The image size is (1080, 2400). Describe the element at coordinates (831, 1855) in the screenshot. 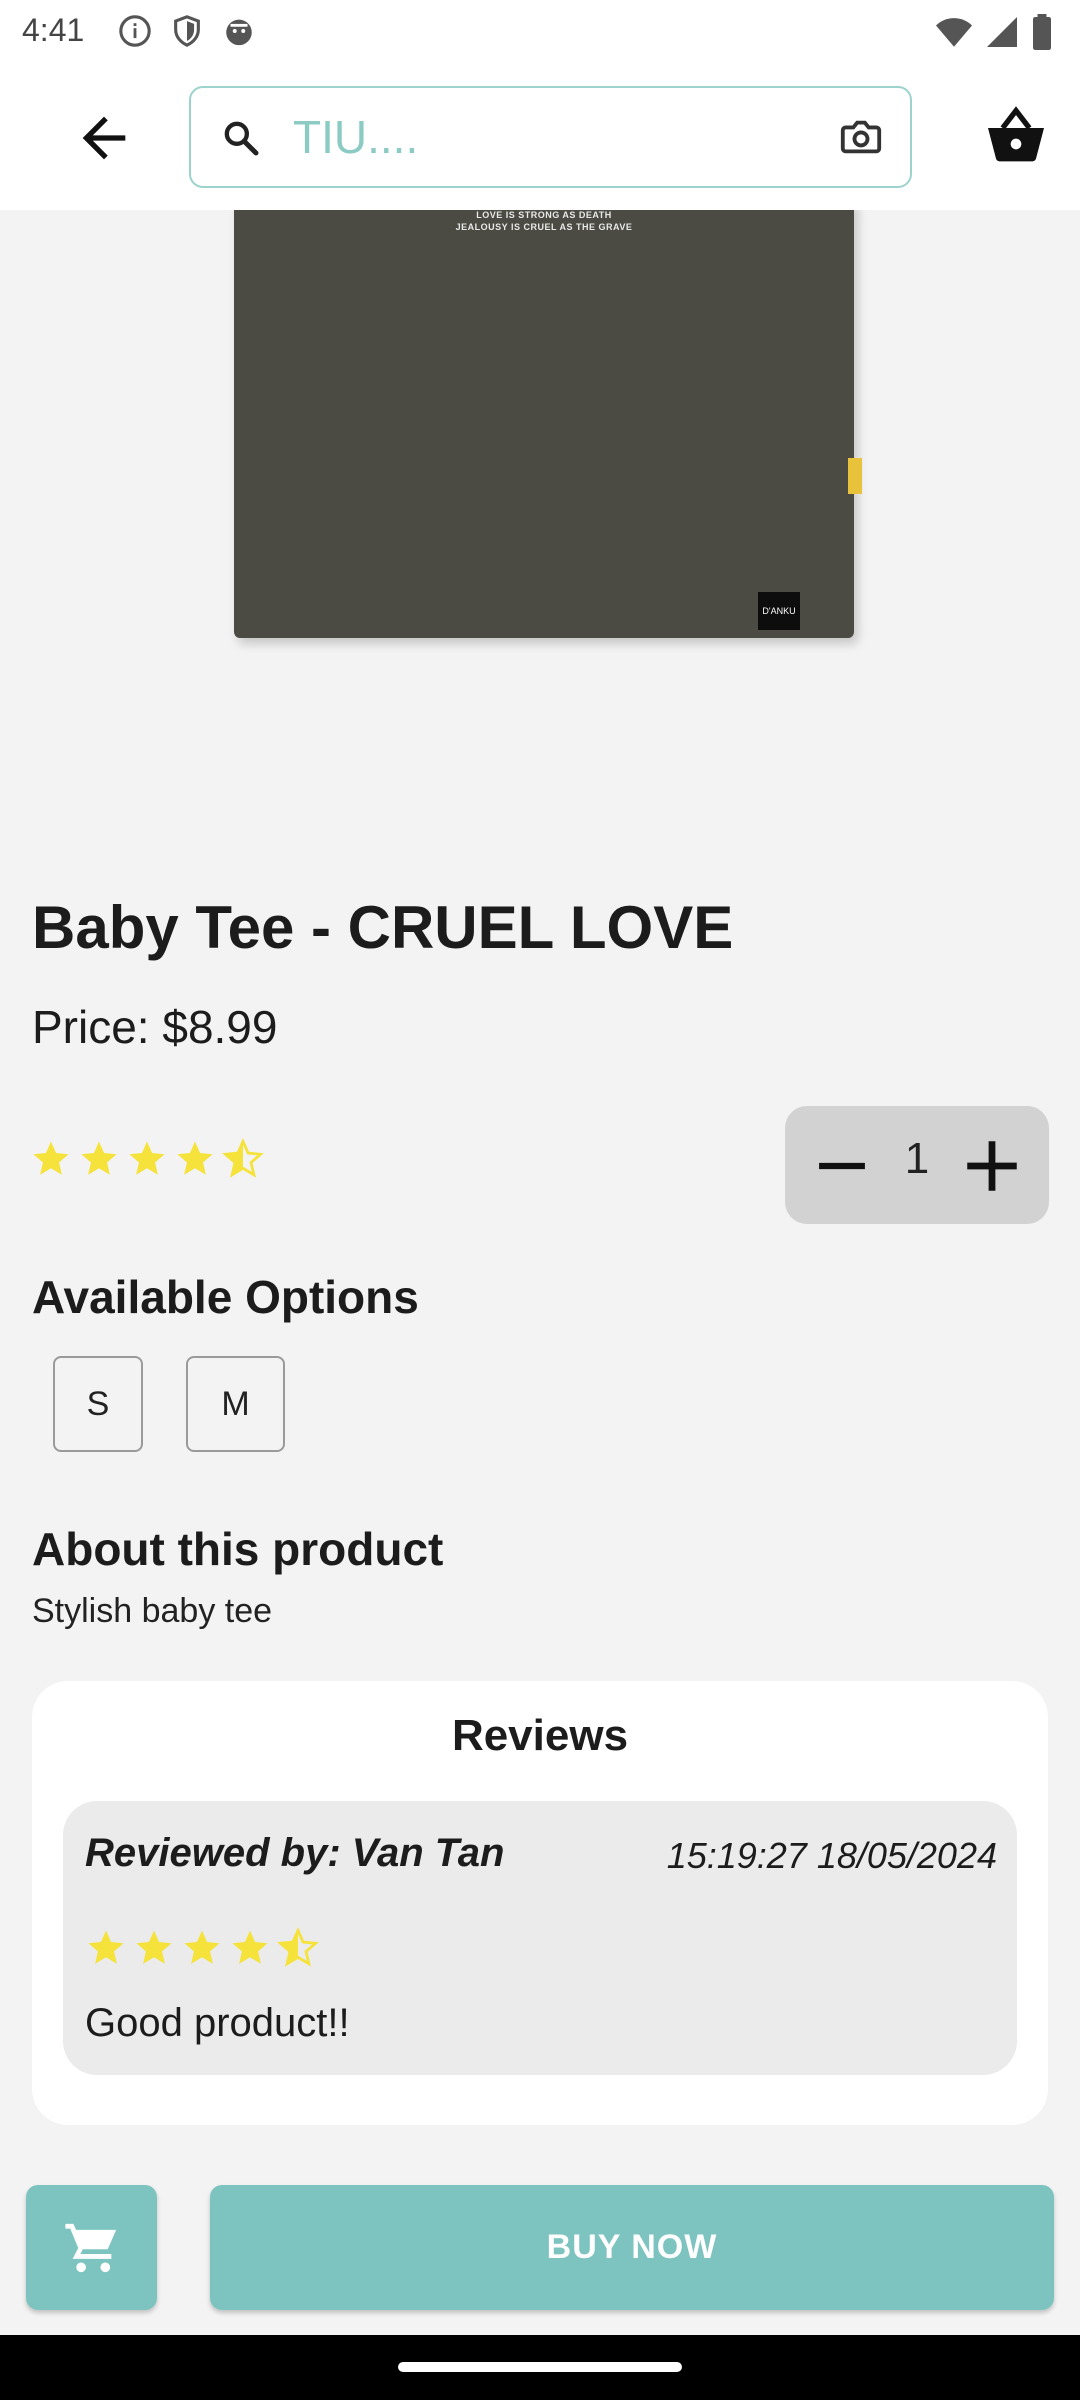

I see `review-date: 15:19:27 18/05/2024` at that location.